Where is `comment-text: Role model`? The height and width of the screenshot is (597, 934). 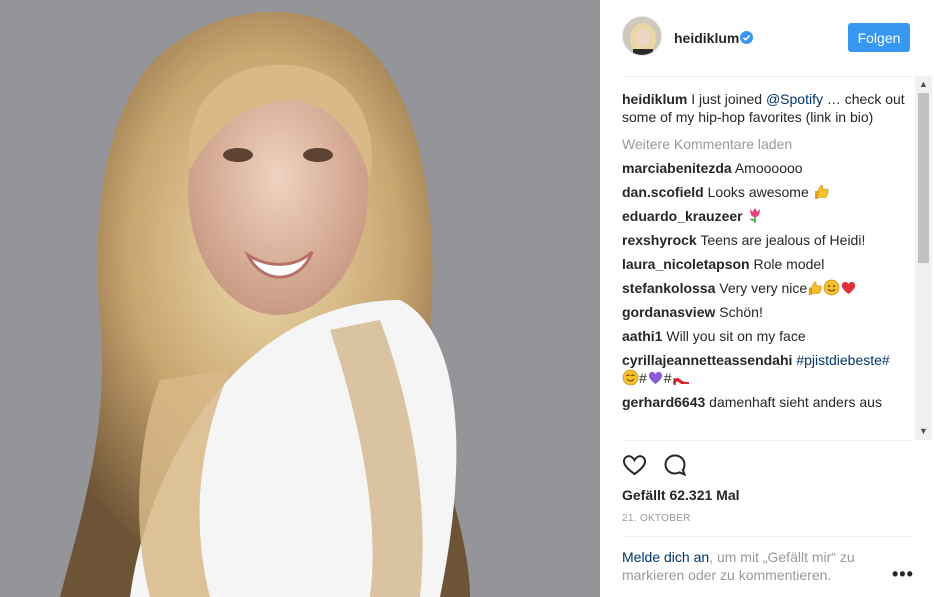
comment-text: Role model is located at coordinates (789, 264).